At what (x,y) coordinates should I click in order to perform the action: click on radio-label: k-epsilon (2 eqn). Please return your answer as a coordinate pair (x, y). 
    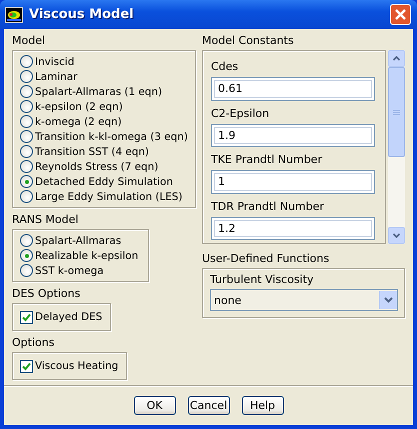
    Looking at the image, I should click on (79, 106).